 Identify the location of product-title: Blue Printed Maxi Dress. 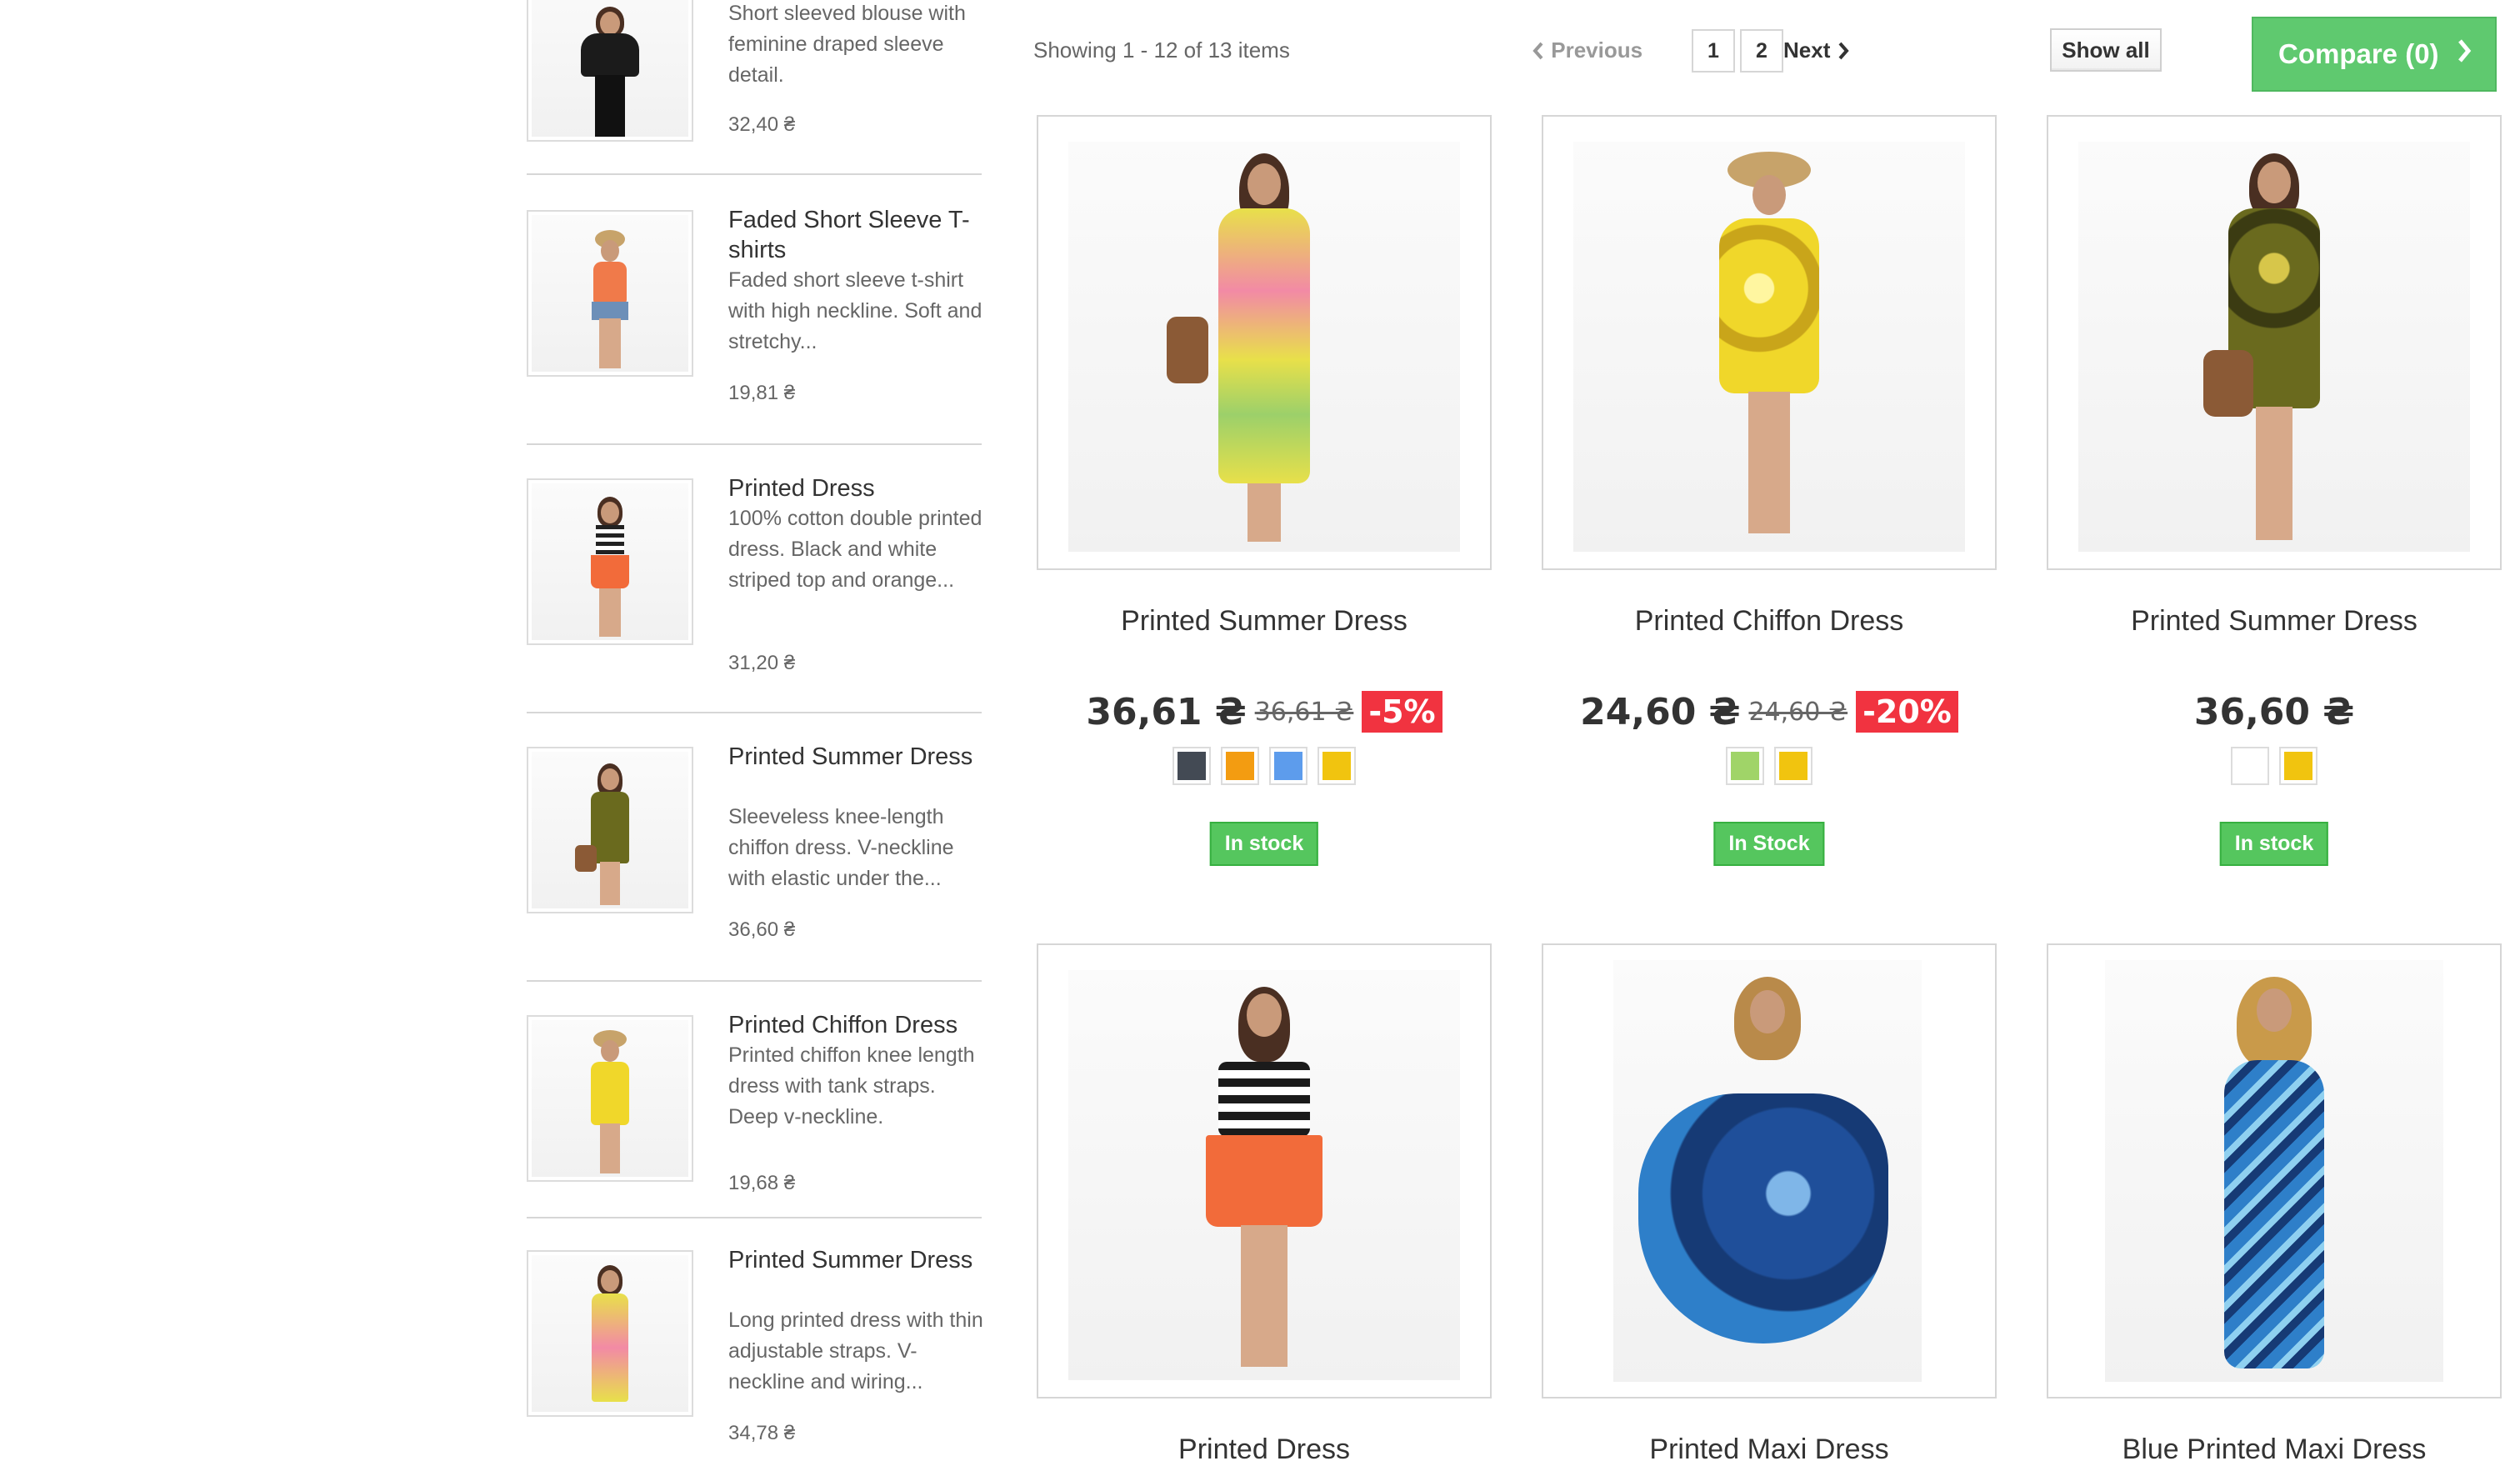
(2274, 1449).